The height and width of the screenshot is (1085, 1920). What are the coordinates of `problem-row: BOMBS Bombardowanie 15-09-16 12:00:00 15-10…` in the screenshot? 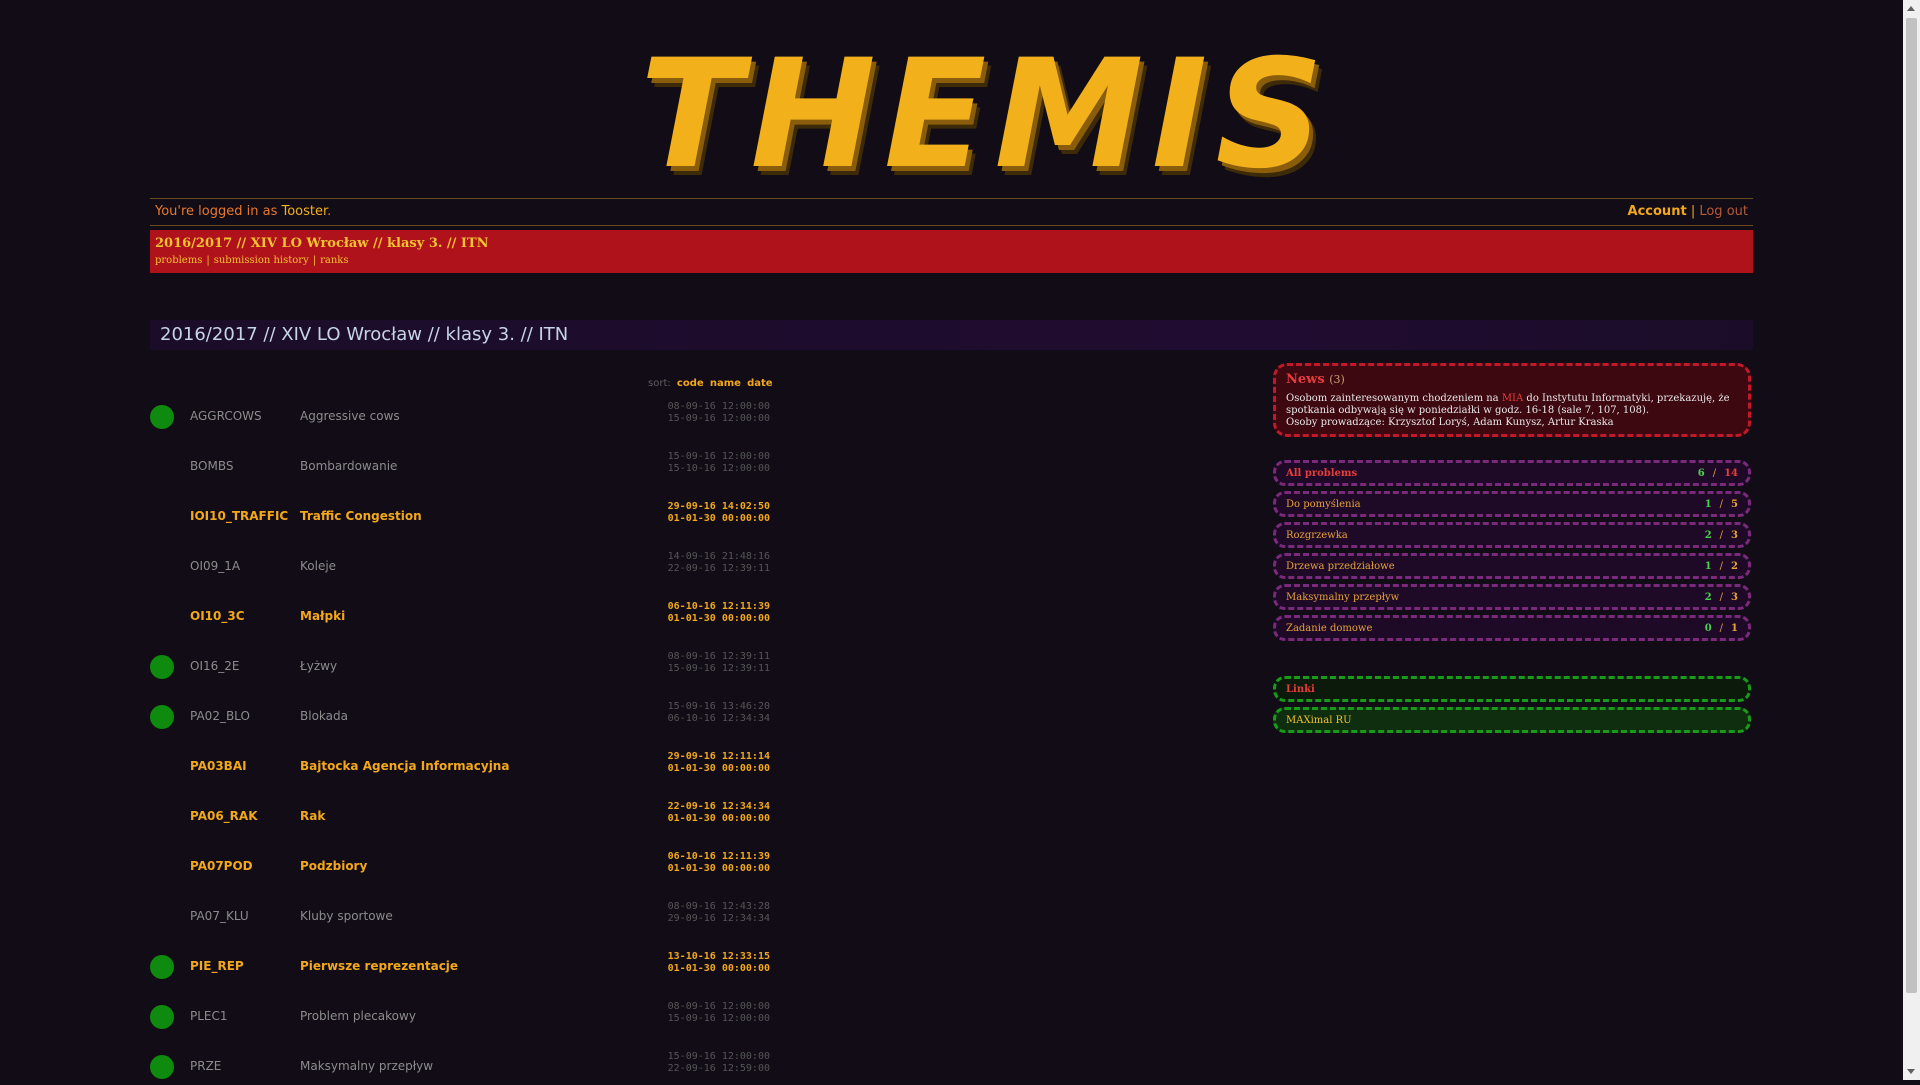 It's located at (460, 465).